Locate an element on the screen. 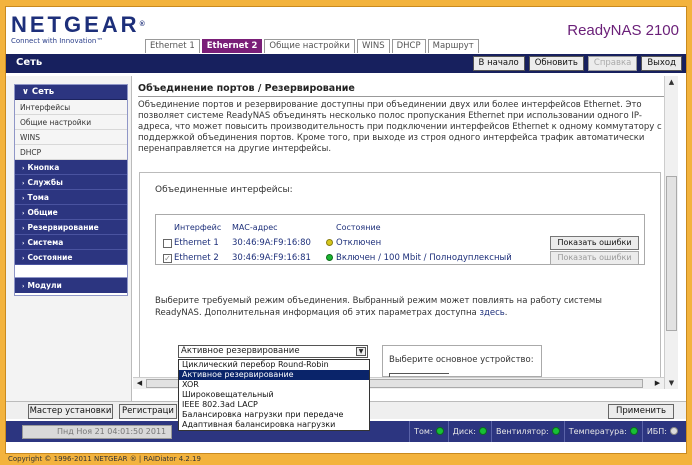 The width and height of the screenshot is (692, 465). sidebar-item-label: Сеть is located at coordinates (43, 92).